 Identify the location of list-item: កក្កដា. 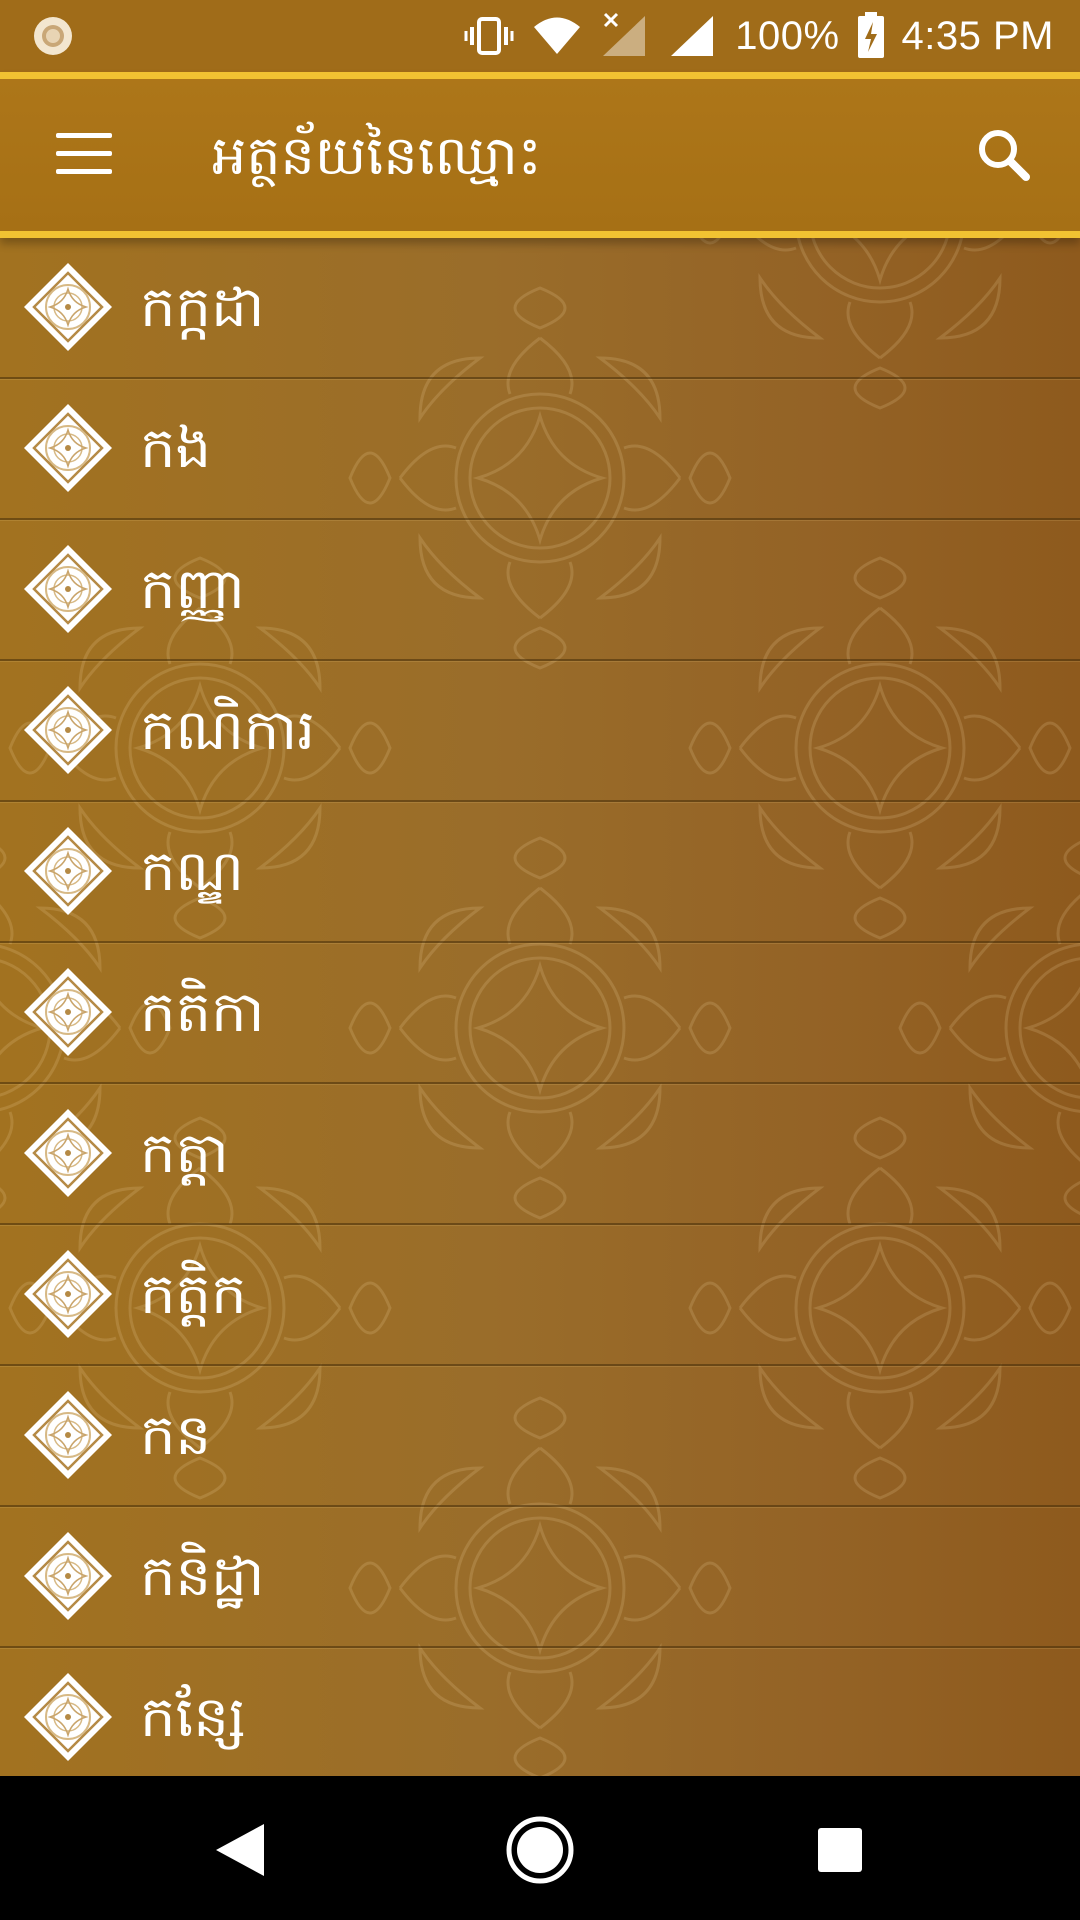
(540, 308).